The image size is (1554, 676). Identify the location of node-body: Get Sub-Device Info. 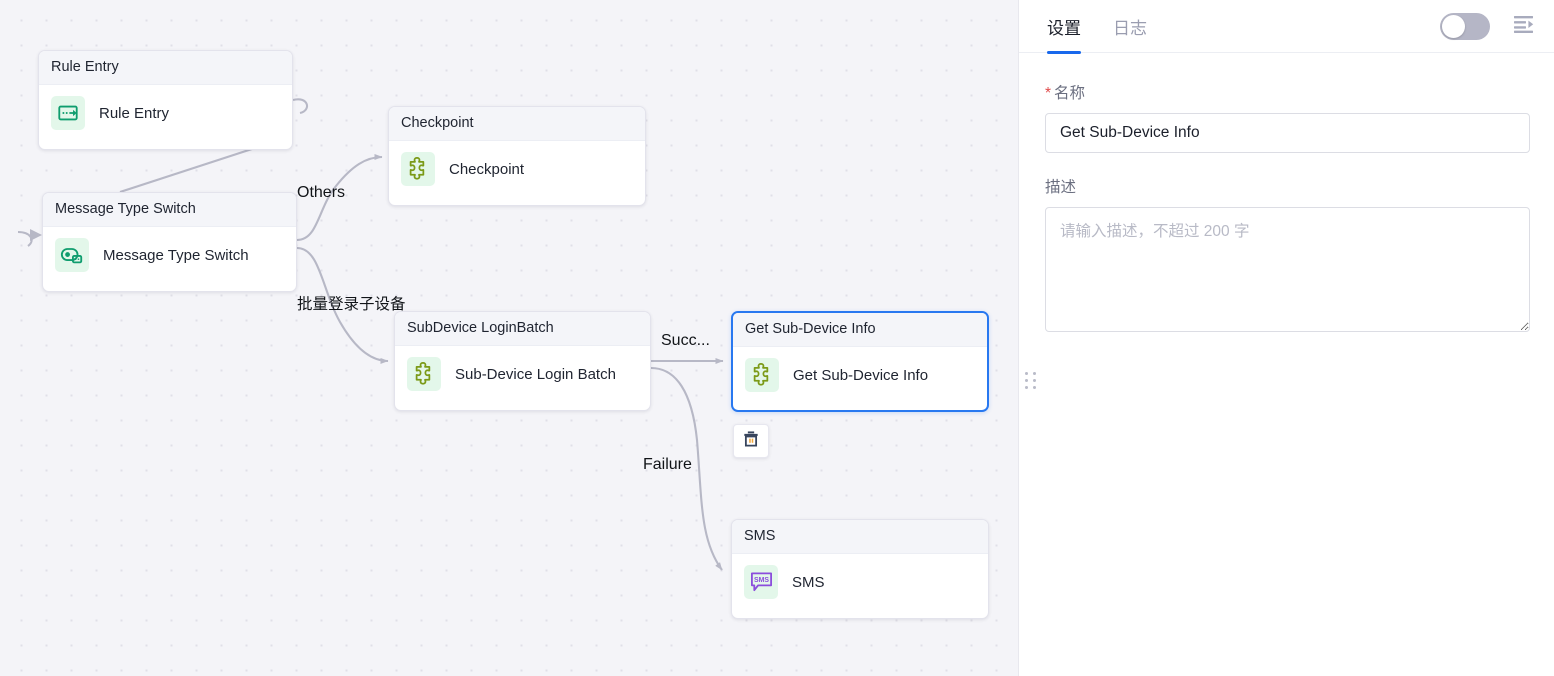
(860, 375).